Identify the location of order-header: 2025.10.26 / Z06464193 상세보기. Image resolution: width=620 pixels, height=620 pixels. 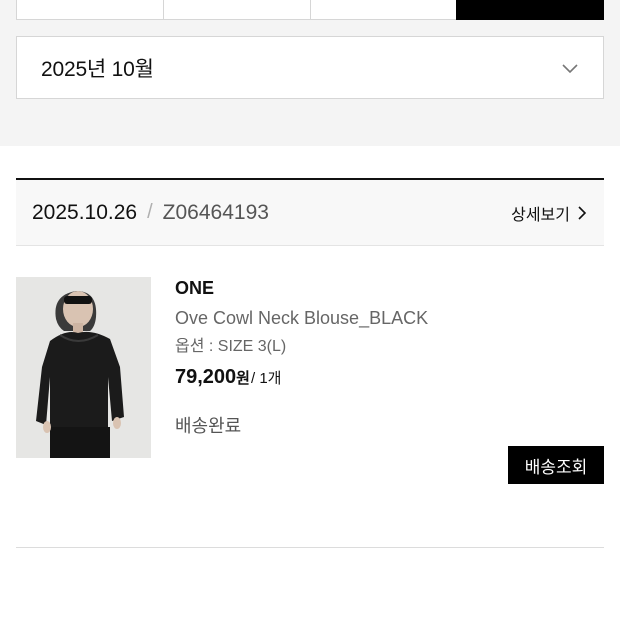
(310, 212).